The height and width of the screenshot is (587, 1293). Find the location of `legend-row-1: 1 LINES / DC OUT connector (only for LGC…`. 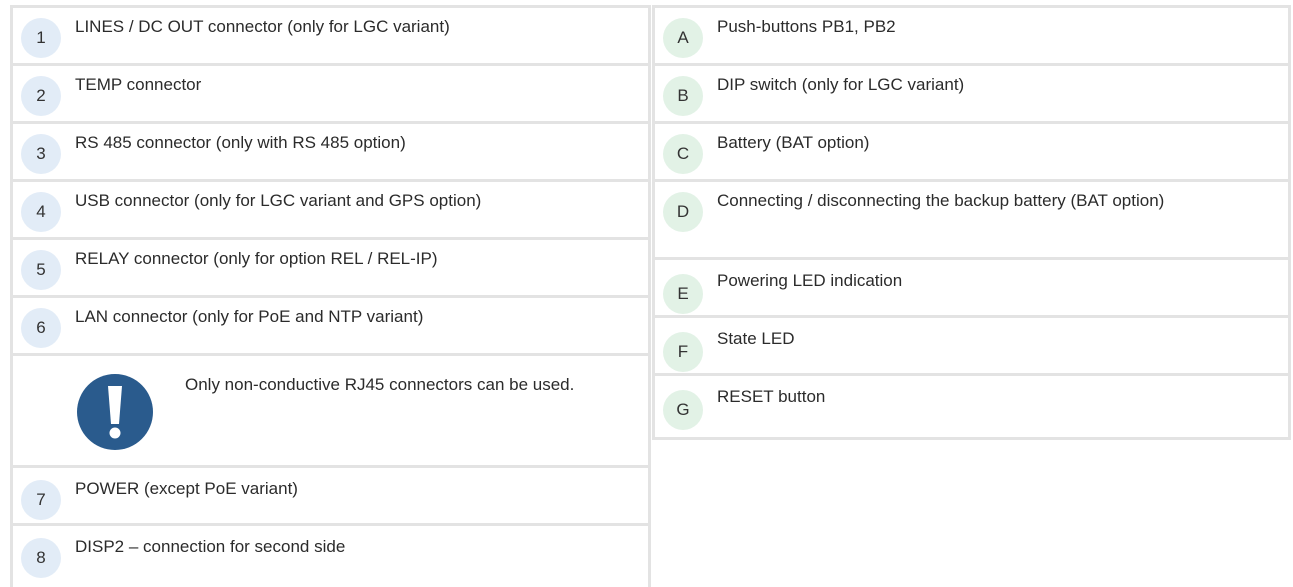

legend-row-1: 1 LINES / DC OUT connector (only for LGC… is located at coordinates (330, 37).